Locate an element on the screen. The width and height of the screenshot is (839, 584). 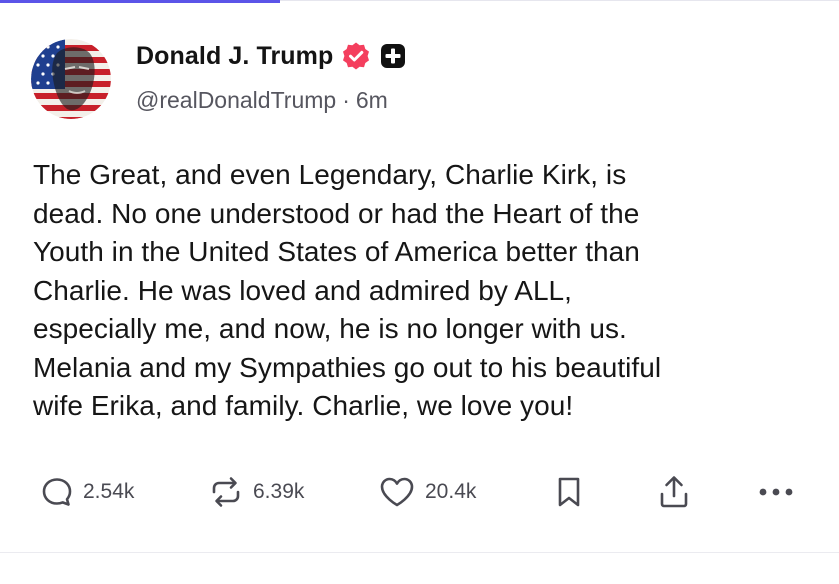
author-name-row: Donald J. Trump is located at coordinates (271, 56).